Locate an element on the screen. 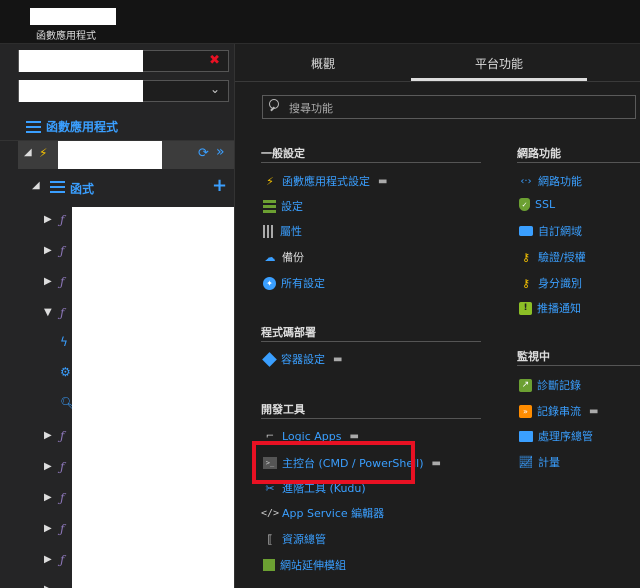  search-placeholder: 搜尋功能 is located at coordinates (311, 108).